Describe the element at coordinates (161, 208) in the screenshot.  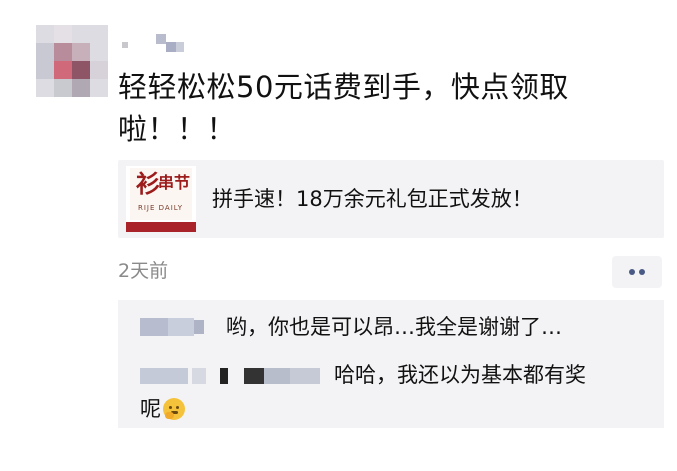
I see `thumbnail-subtext: RIJE DAILY` at that location.